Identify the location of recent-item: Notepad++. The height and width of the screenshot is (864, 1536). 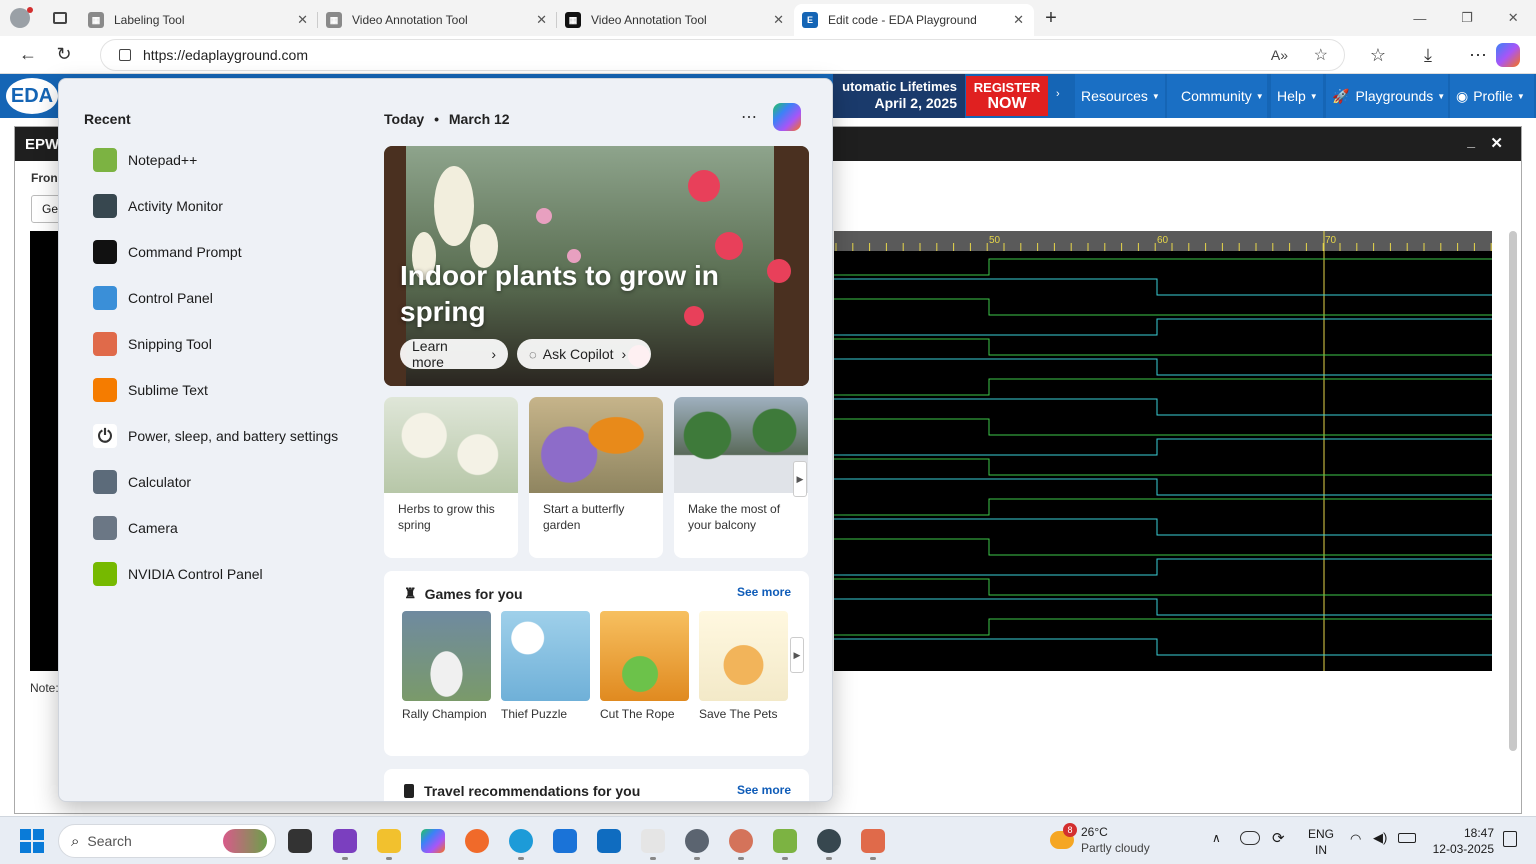
(145, 160).